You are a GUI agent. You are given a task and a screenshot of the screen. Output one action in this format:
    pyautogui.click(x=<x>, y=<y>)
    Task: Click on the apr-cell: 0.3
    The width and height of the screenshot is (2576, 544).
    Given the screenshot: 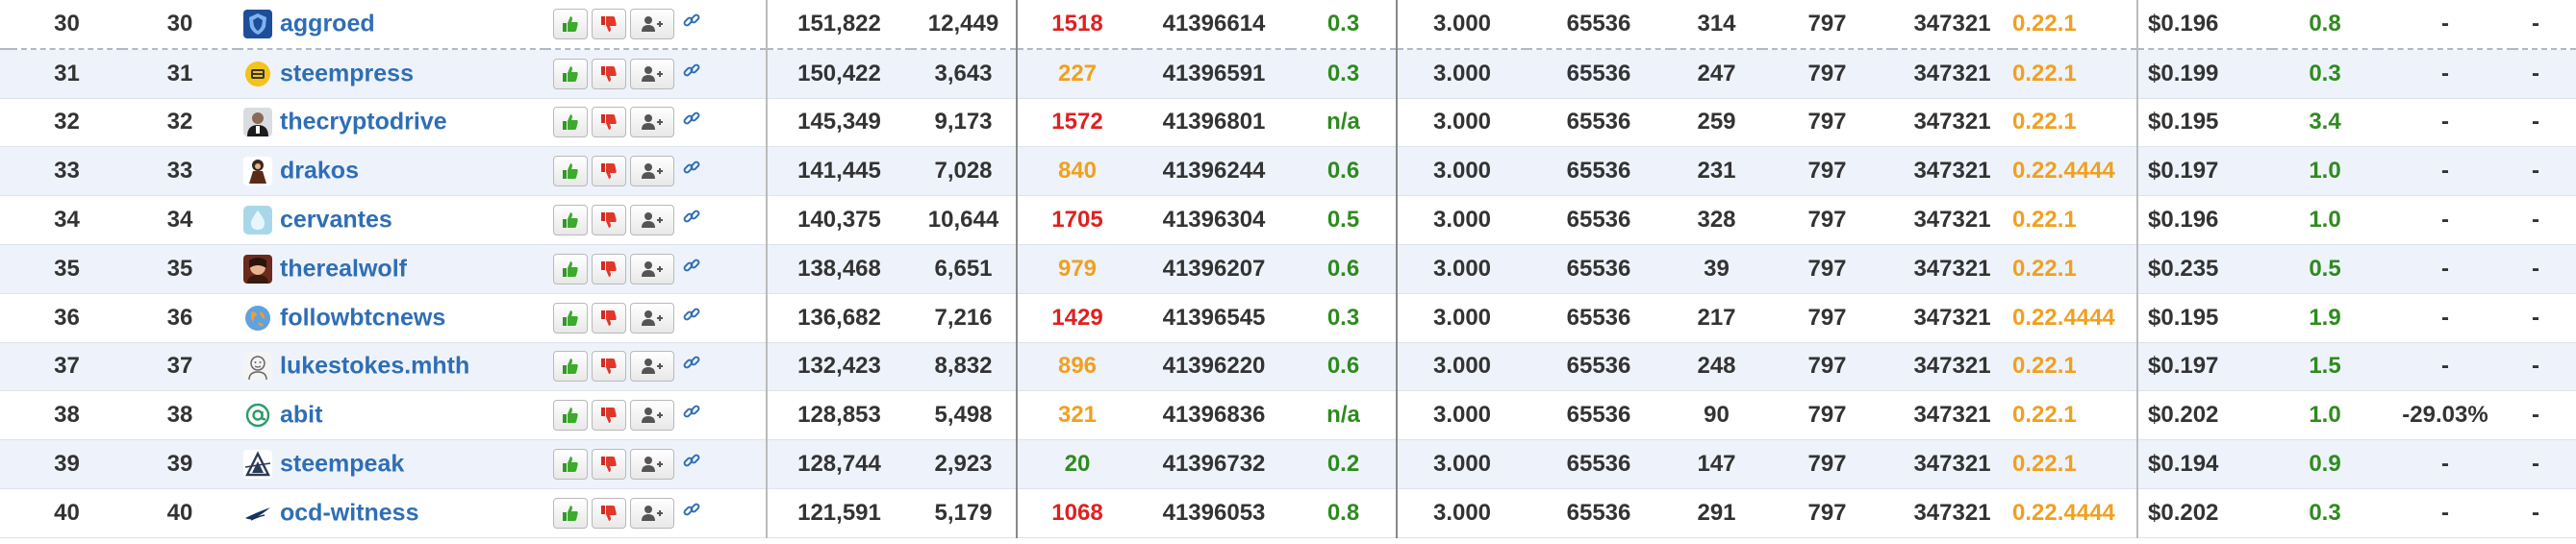 What is the action you would take?
    pyautogui.click(x=1344, y=73)
    